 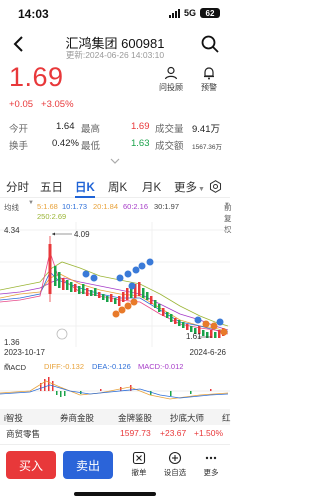 I want to click on current-price: 1.69, so click(x=36, y=77).